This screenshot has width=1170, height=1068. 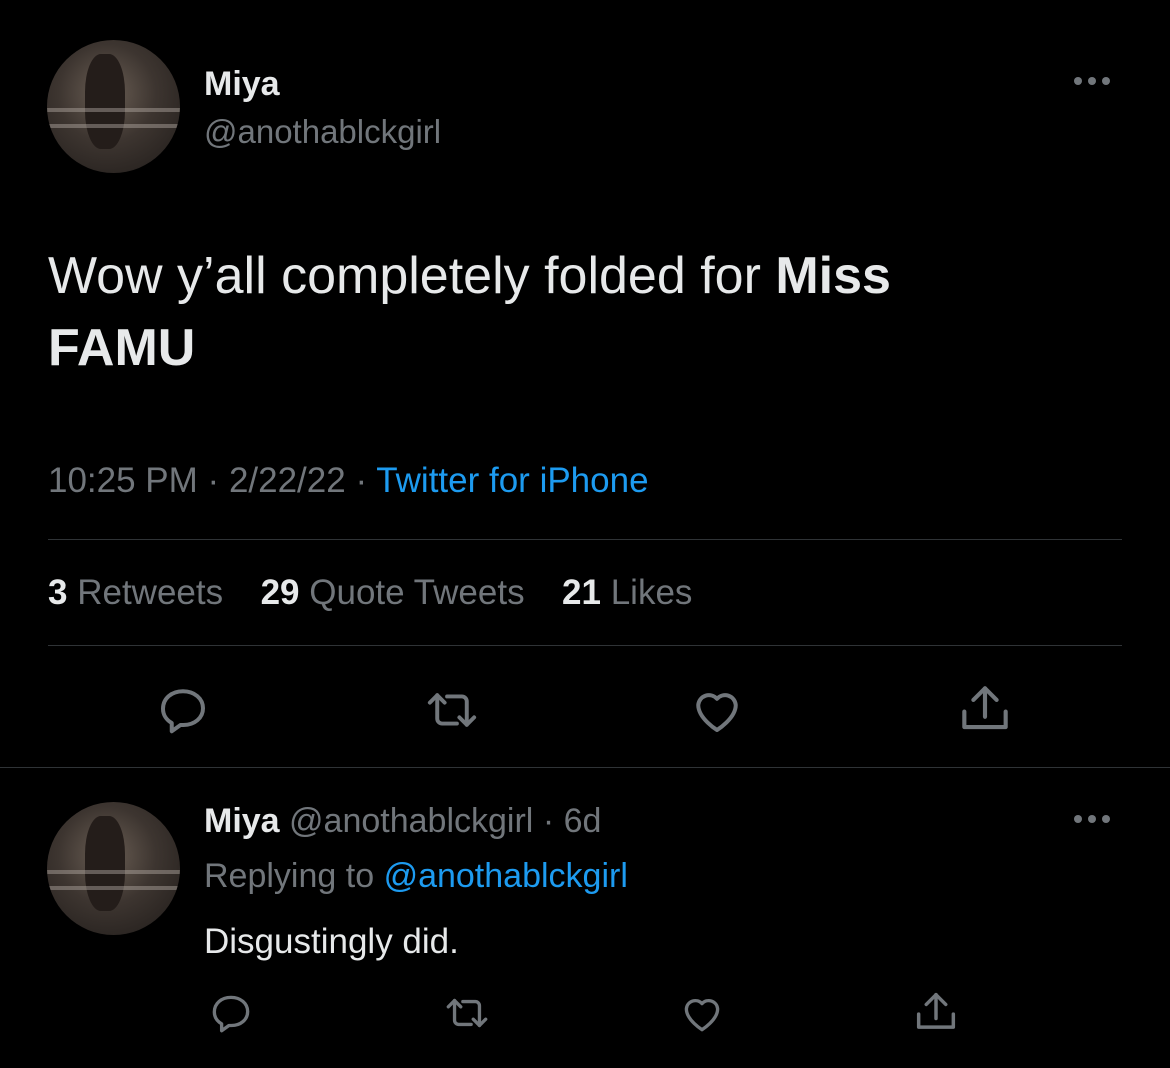 What do you see at coordinates (135, 592) in the screenshot?
I see `retweets-stat: 3 Retweets` at bounding box center [135, 592].